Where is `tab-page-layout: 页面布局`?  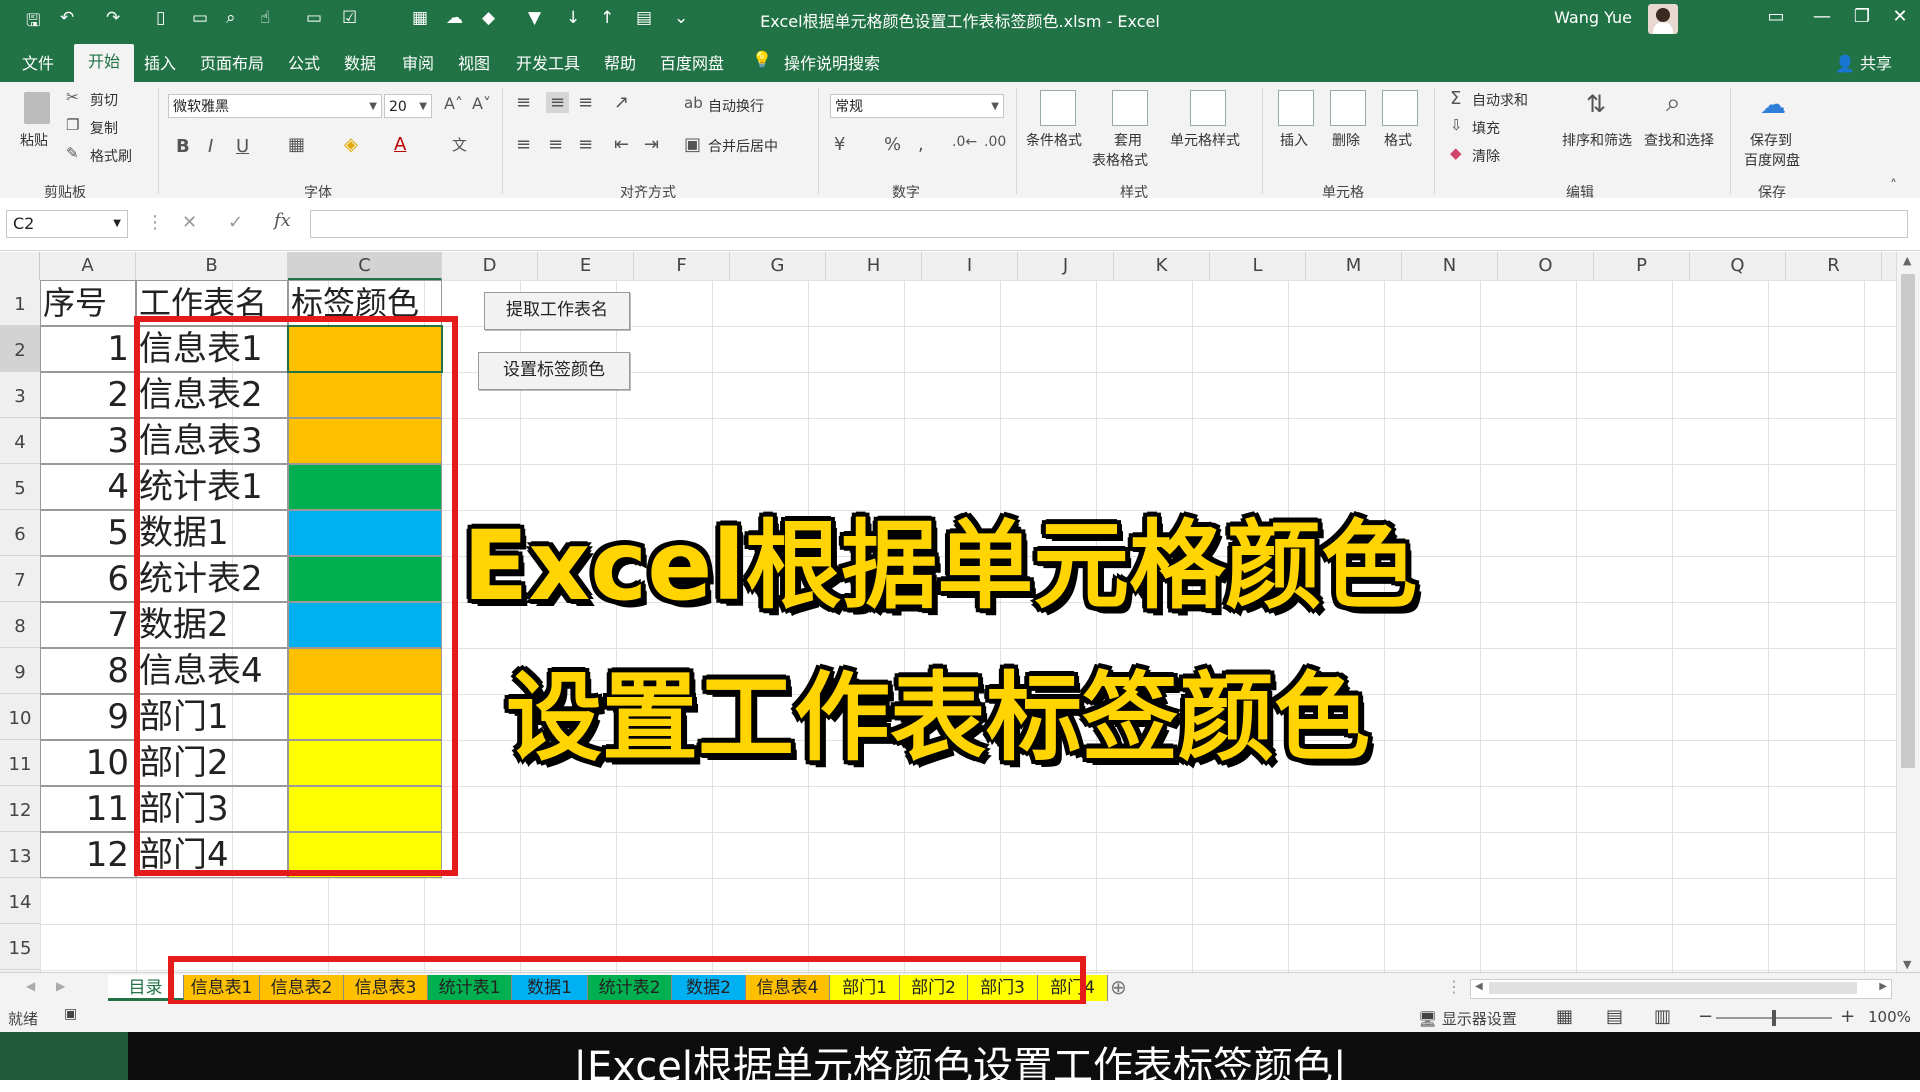
tab-page-layout: 页面布局 is located at coordinates (232, 62).